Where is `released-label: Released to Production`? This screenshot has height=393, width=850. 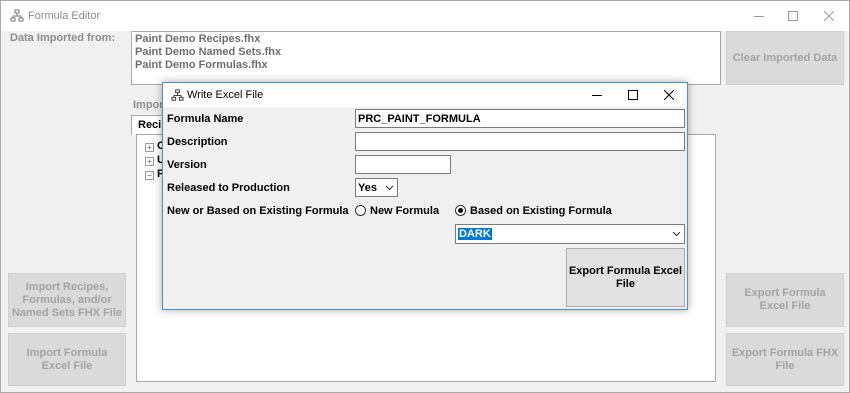 released-label: Released to Production is located at coordinates (228, 188).